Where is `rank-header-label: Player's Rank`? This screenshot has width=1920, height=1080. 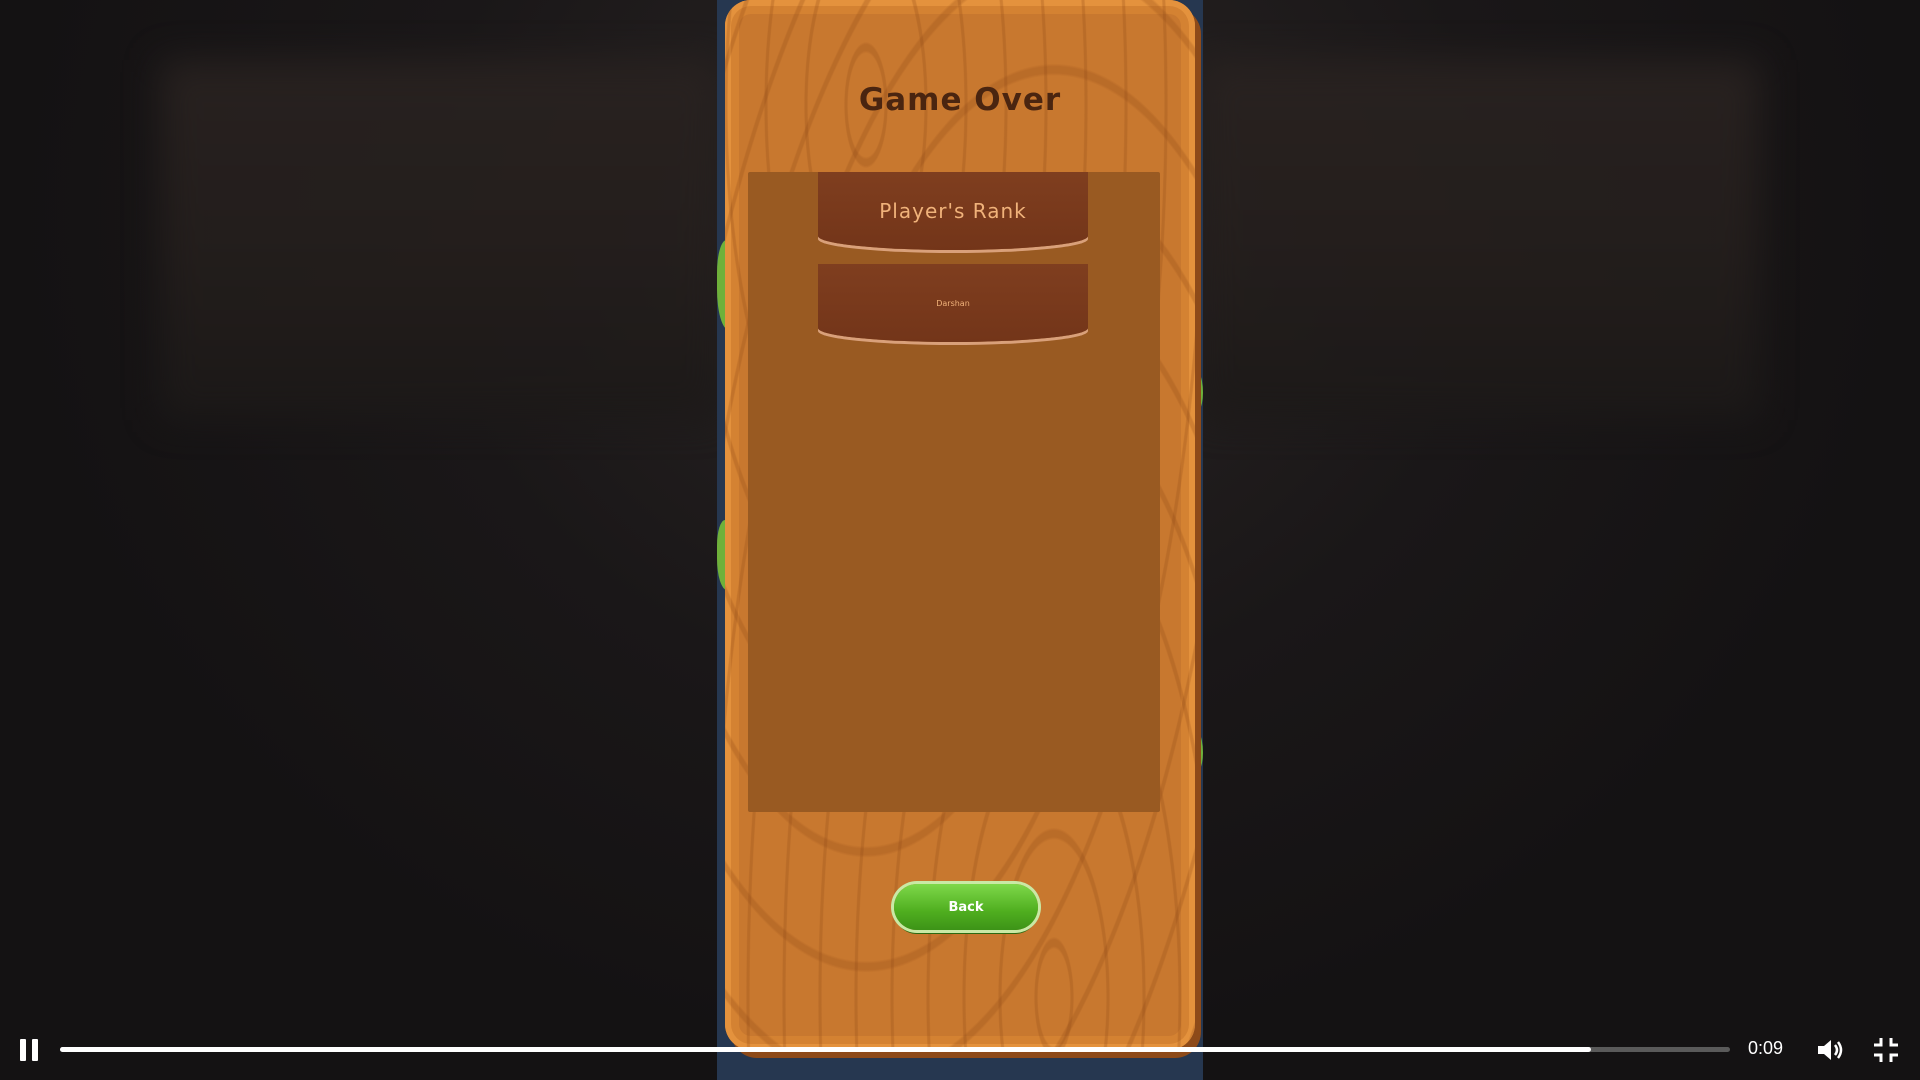 rank-header-label: Player's Rank is located at coordinates (953, 211).